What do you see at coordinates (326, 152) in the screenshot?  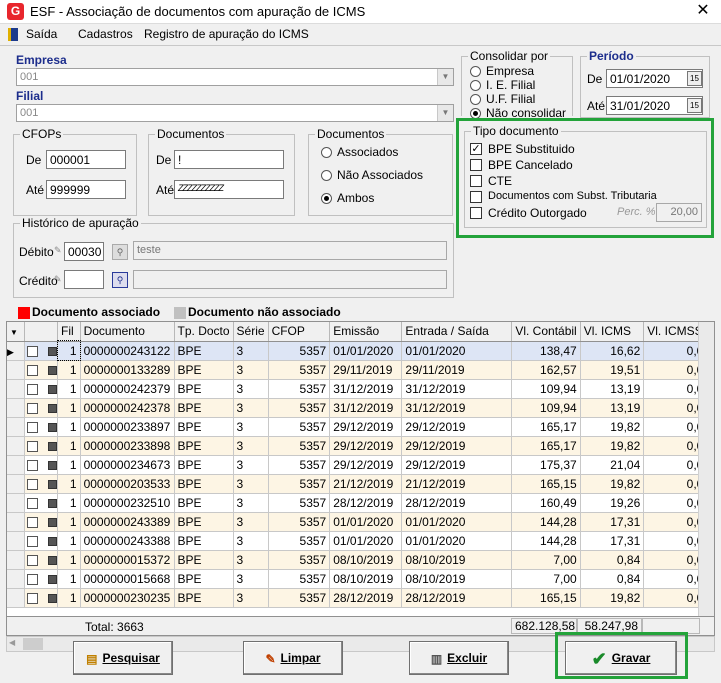 I see `radio-associados` at bounding box center [326, 152].